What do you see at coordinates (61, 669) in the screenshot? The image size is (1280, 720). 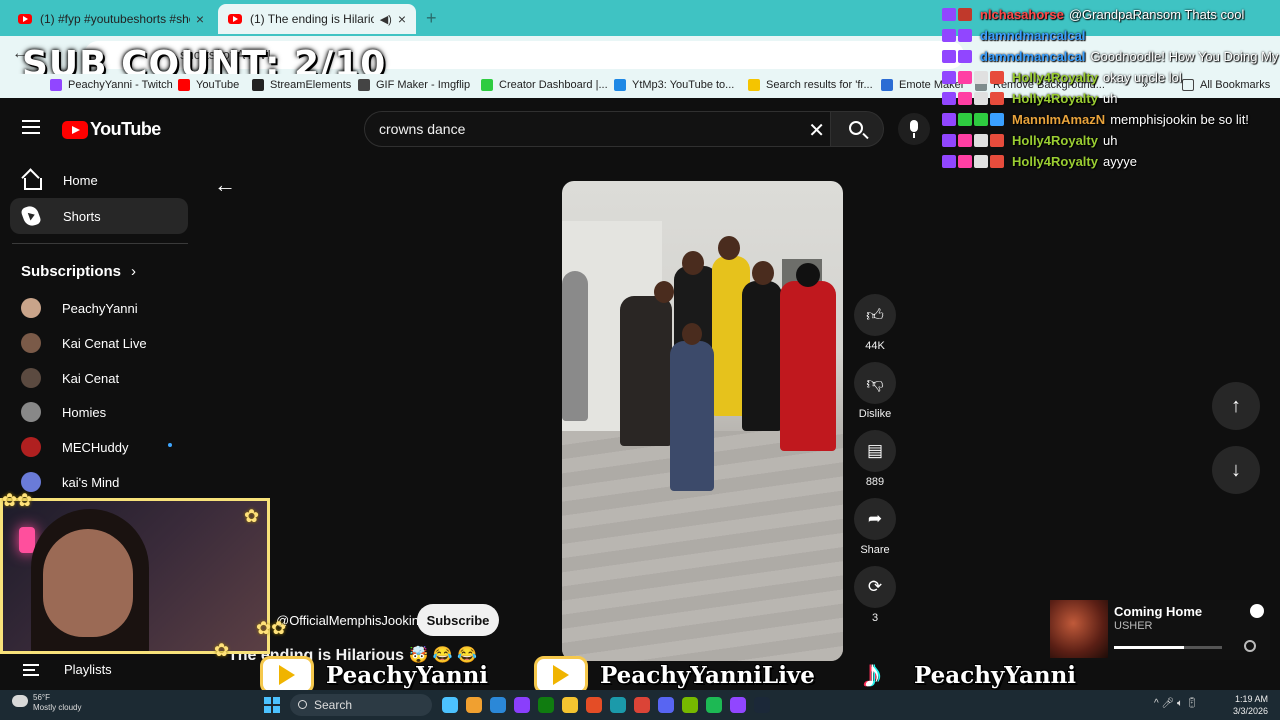 I see `sidebar-item-playlists: Playlists` at bounding box center [61, 669].